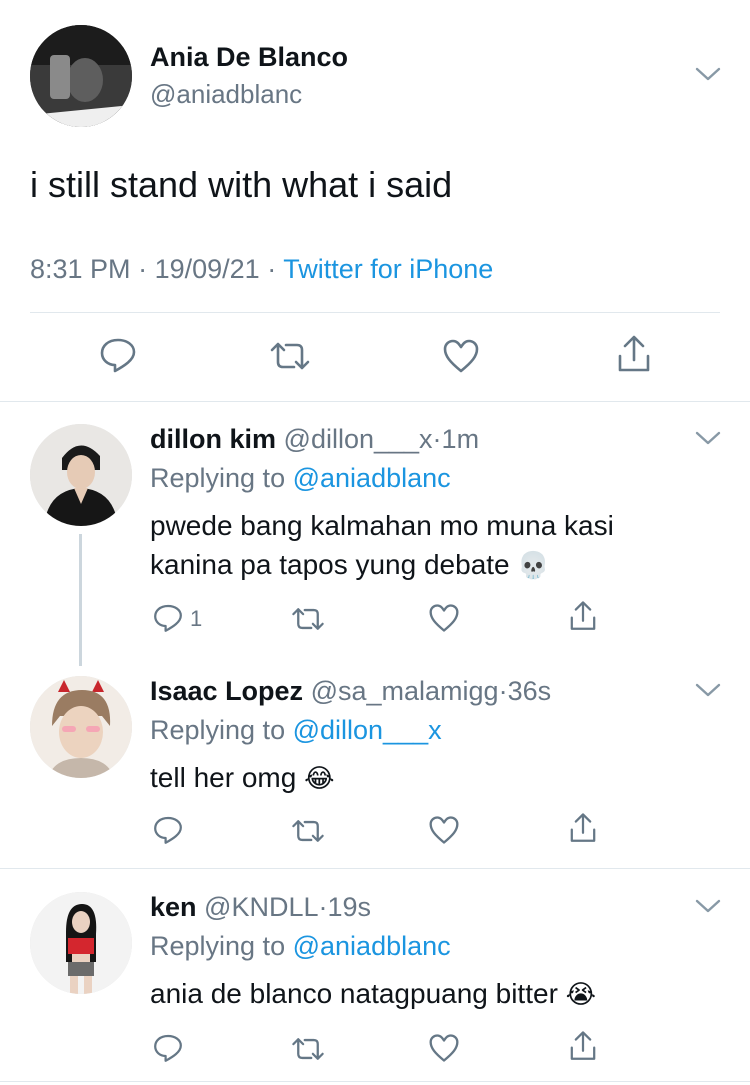  Describe the element at coordinates (354, 993) in the screenshot. I see `tweet-text: ania de blanco natagpuang bitter` at that location.